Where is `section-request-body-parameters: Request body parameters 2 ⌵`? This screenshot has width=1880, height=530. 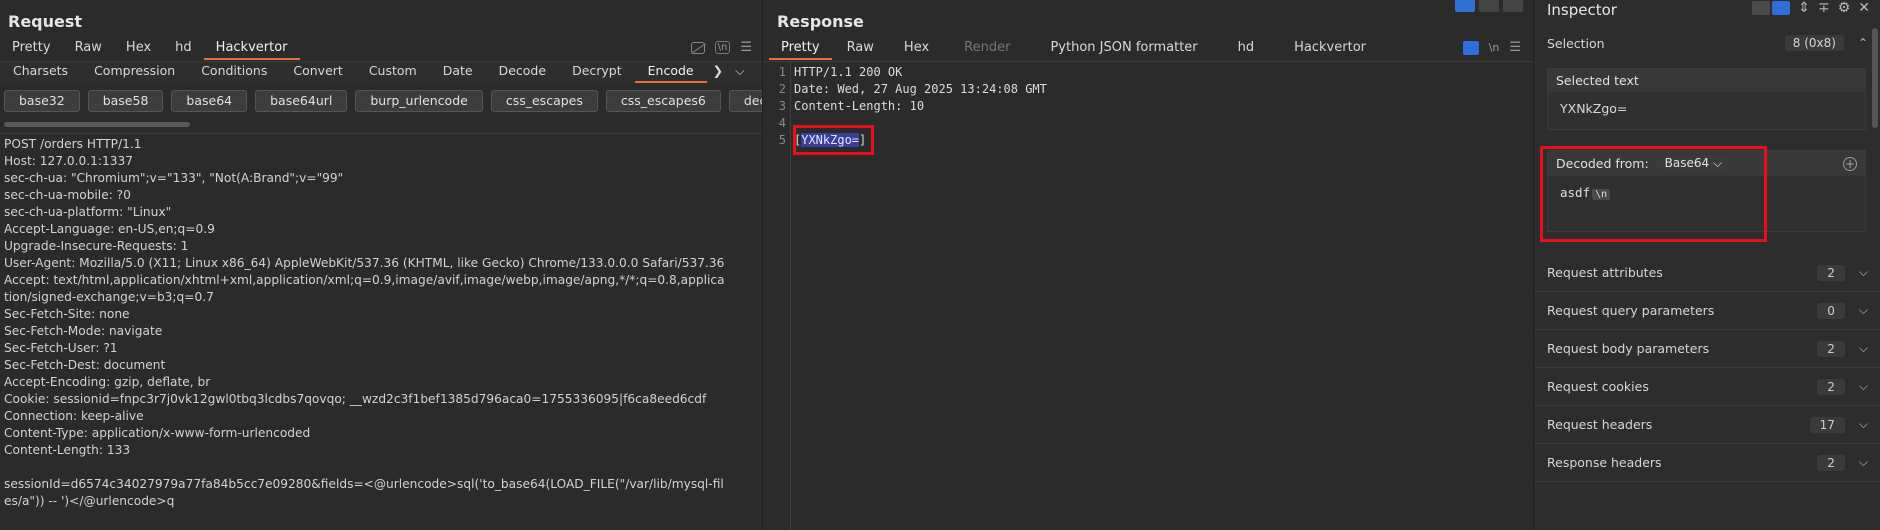 section-request-body-parameters: Request body parameters 2 ⌵ is located at coordinates (1707, 349).